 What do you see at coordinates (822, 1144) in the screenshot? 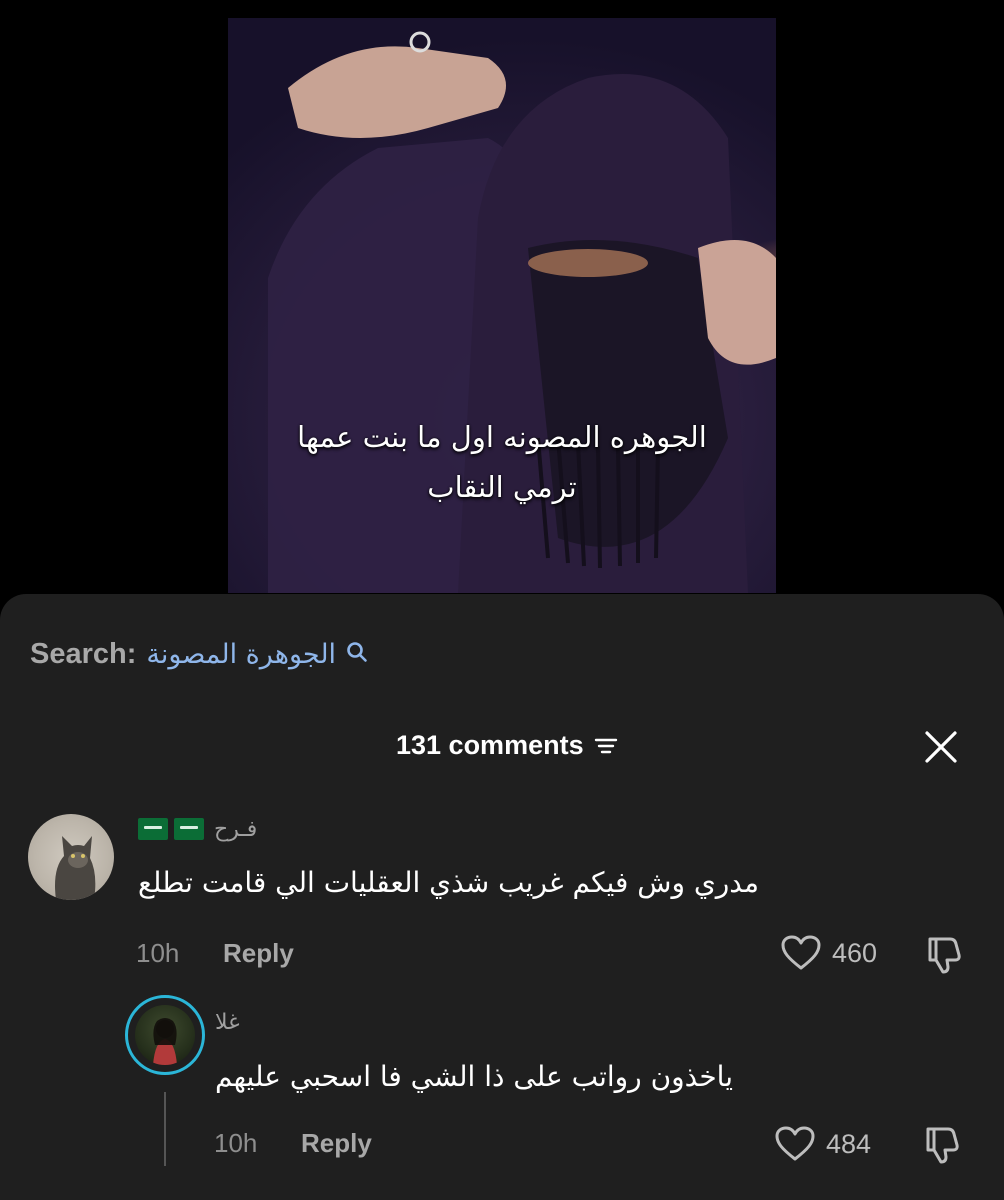
I see `like-button: 484` at bounding box center [822, 1144].